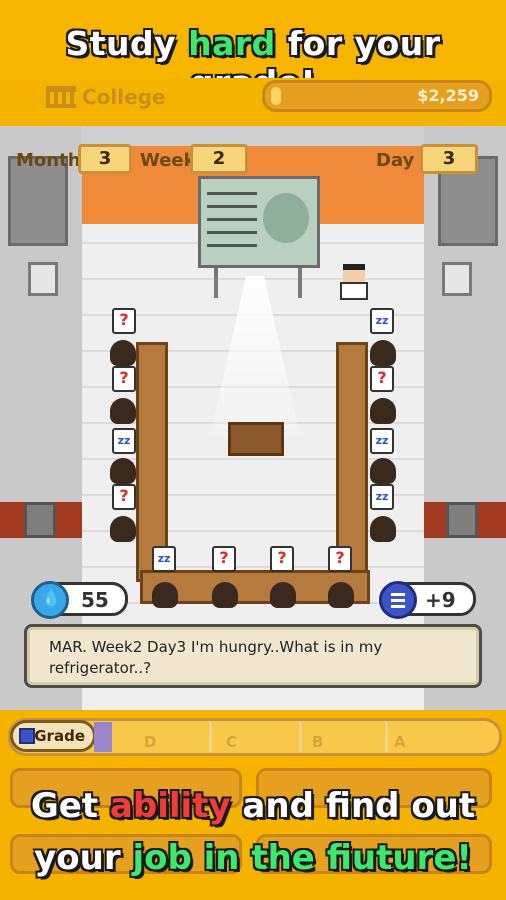 The image size is (506, 900). I want to click on book-icon, so click(398, 600).